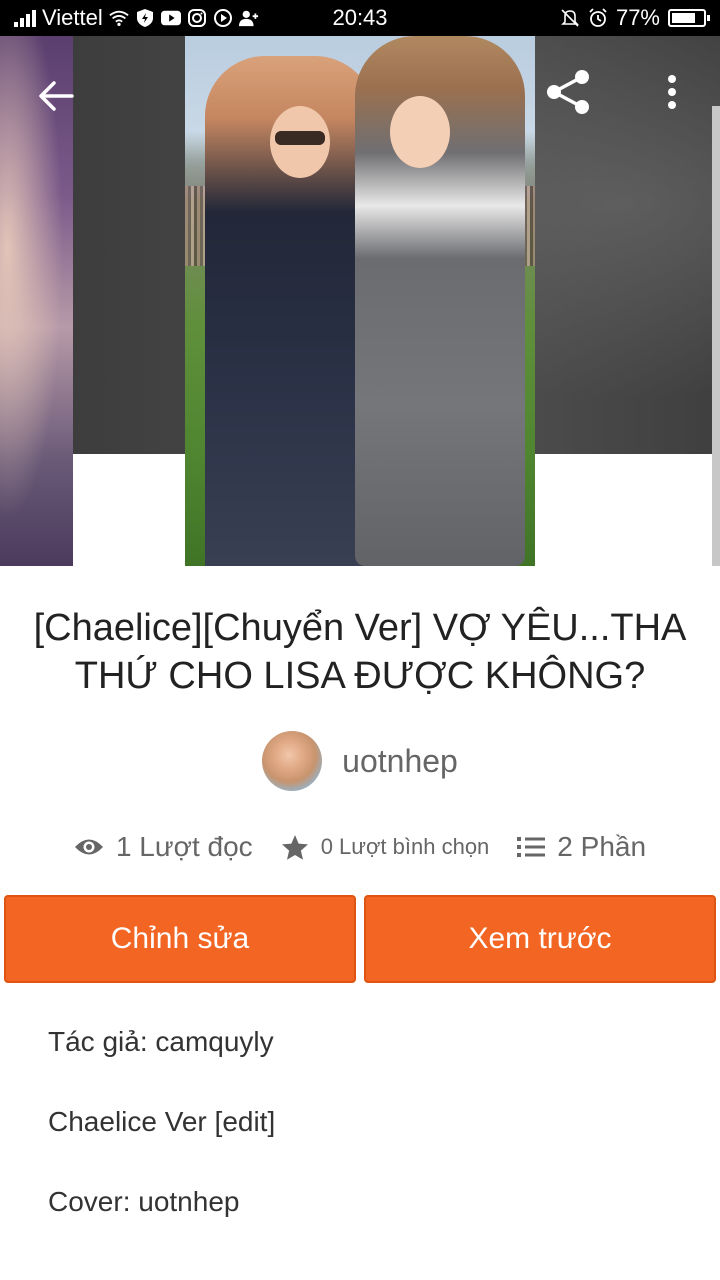  I want to click on eye-icon, so click(88, 847).